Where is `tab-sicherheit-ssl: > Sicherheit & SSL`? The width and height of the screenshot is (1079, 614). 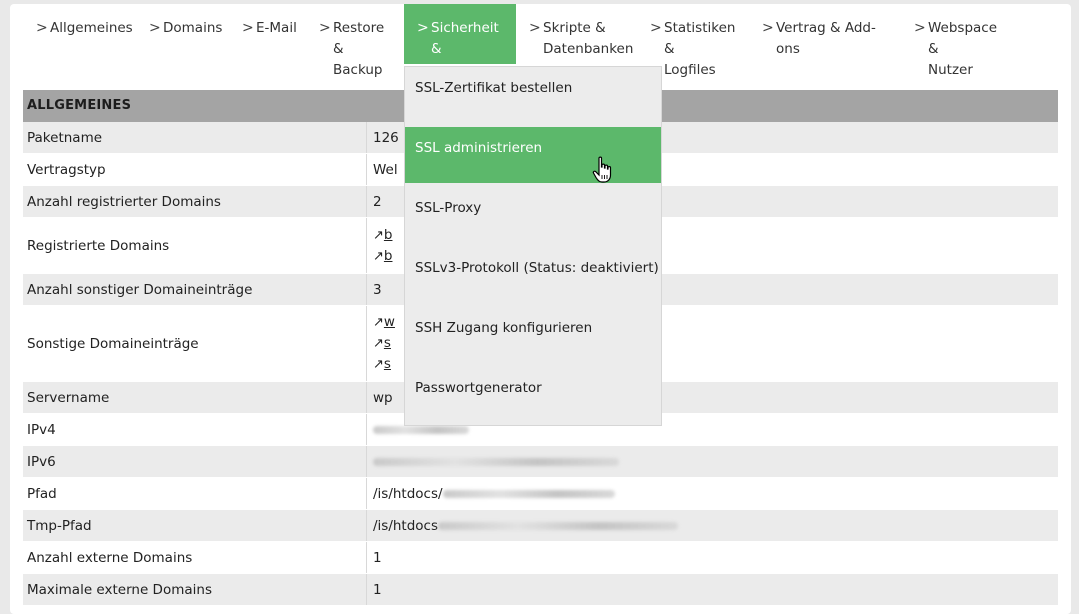 tab-sicherheit-ssl: > Sicherheit & SSL is located at coordinates (460, 41).